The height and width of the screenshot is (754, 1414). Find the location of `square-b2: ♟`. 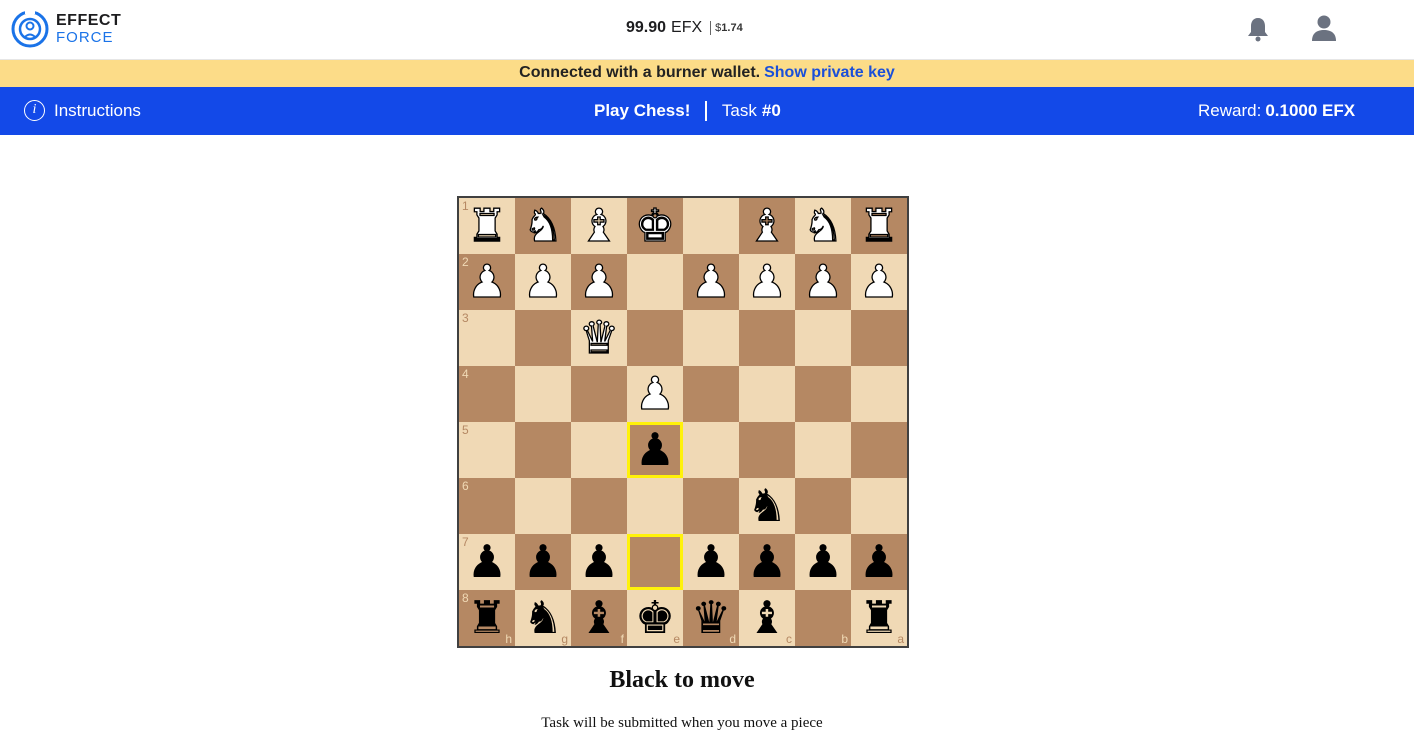

square-b2: ♟ is located at coordinates (823, 282).